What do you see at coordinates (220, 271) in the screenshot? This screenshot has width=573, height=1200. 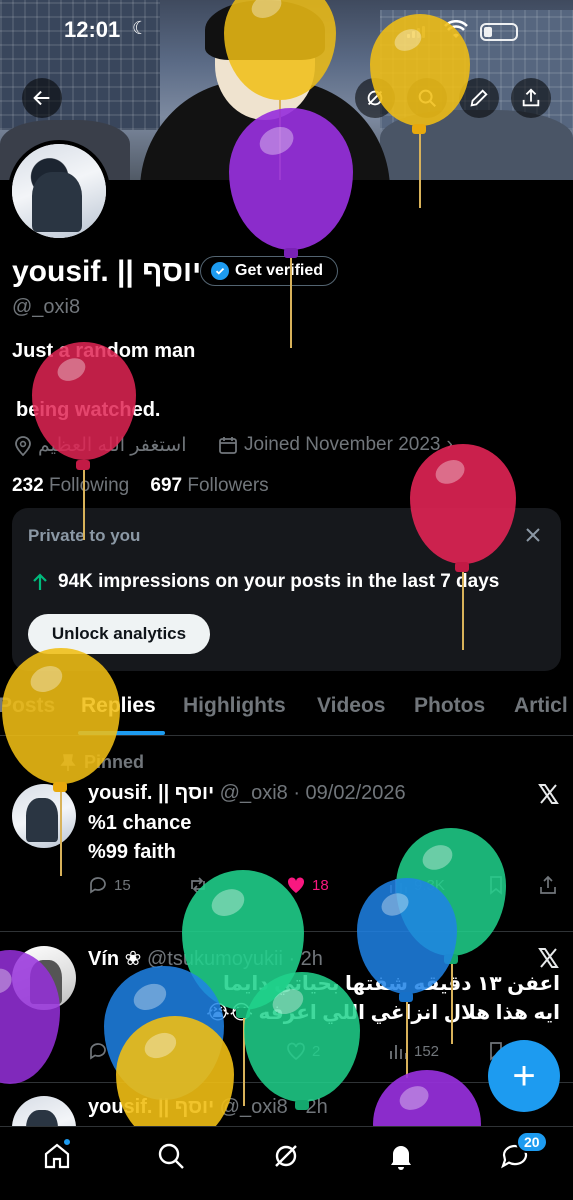 I see `verified-badge-icon` at bounding box center [220, 271].